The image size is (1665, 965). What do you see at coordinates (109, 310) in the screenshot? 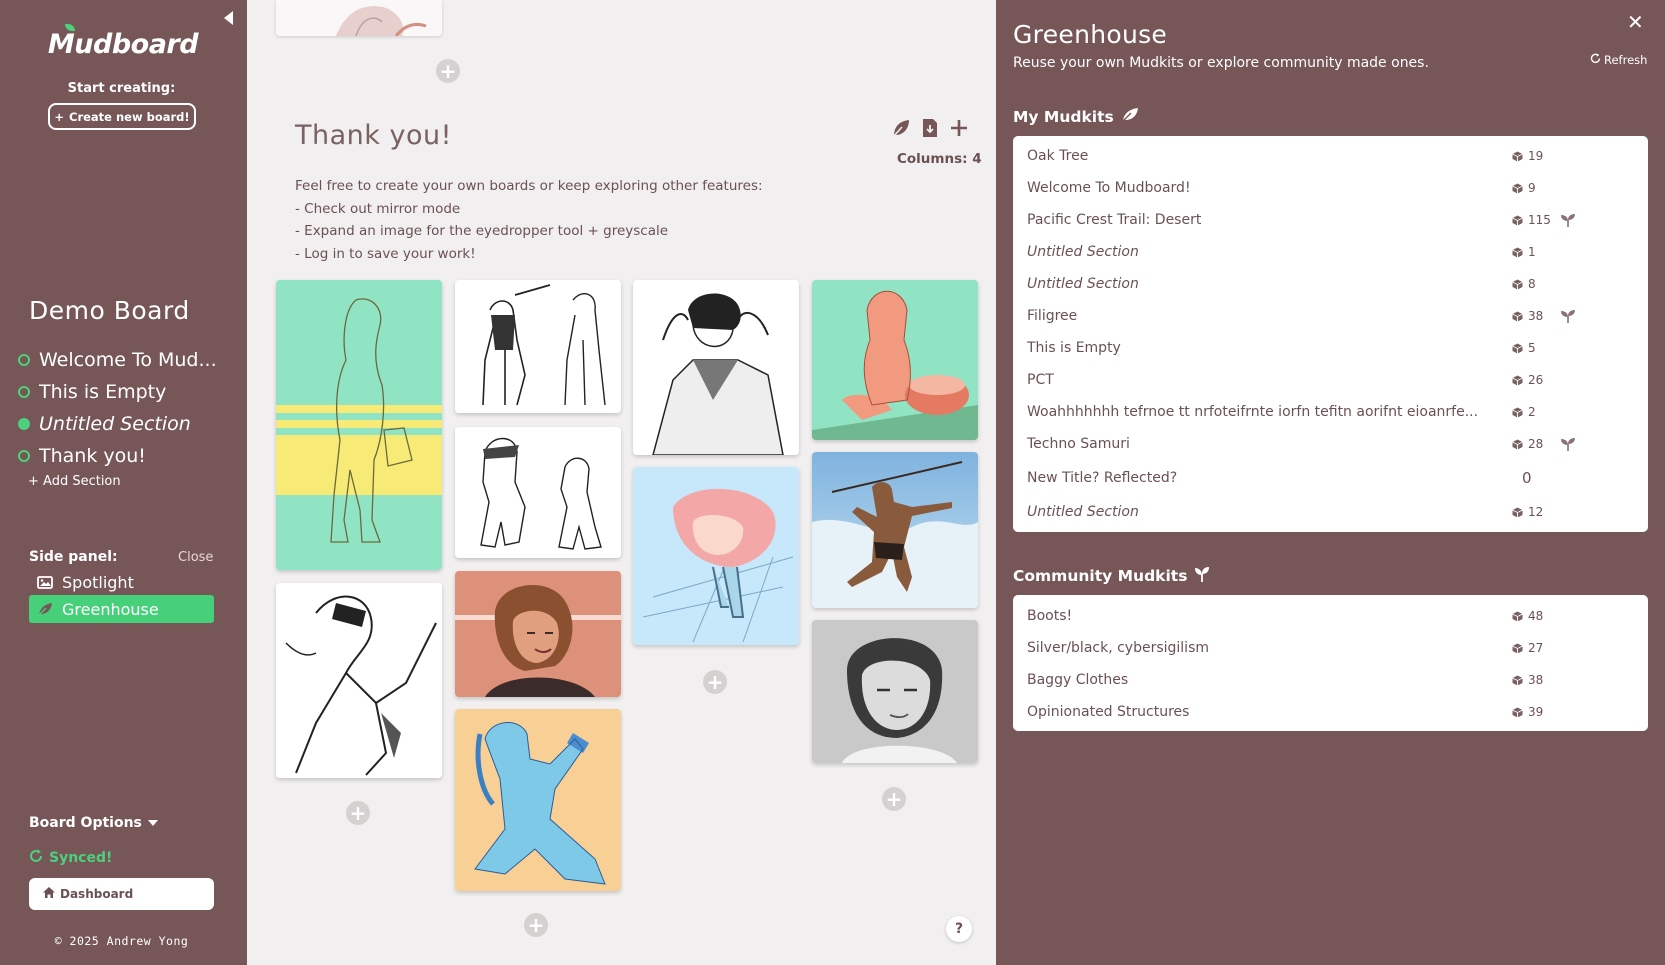
I see `board-title: Demo Board` at bounding box center [109, 310].